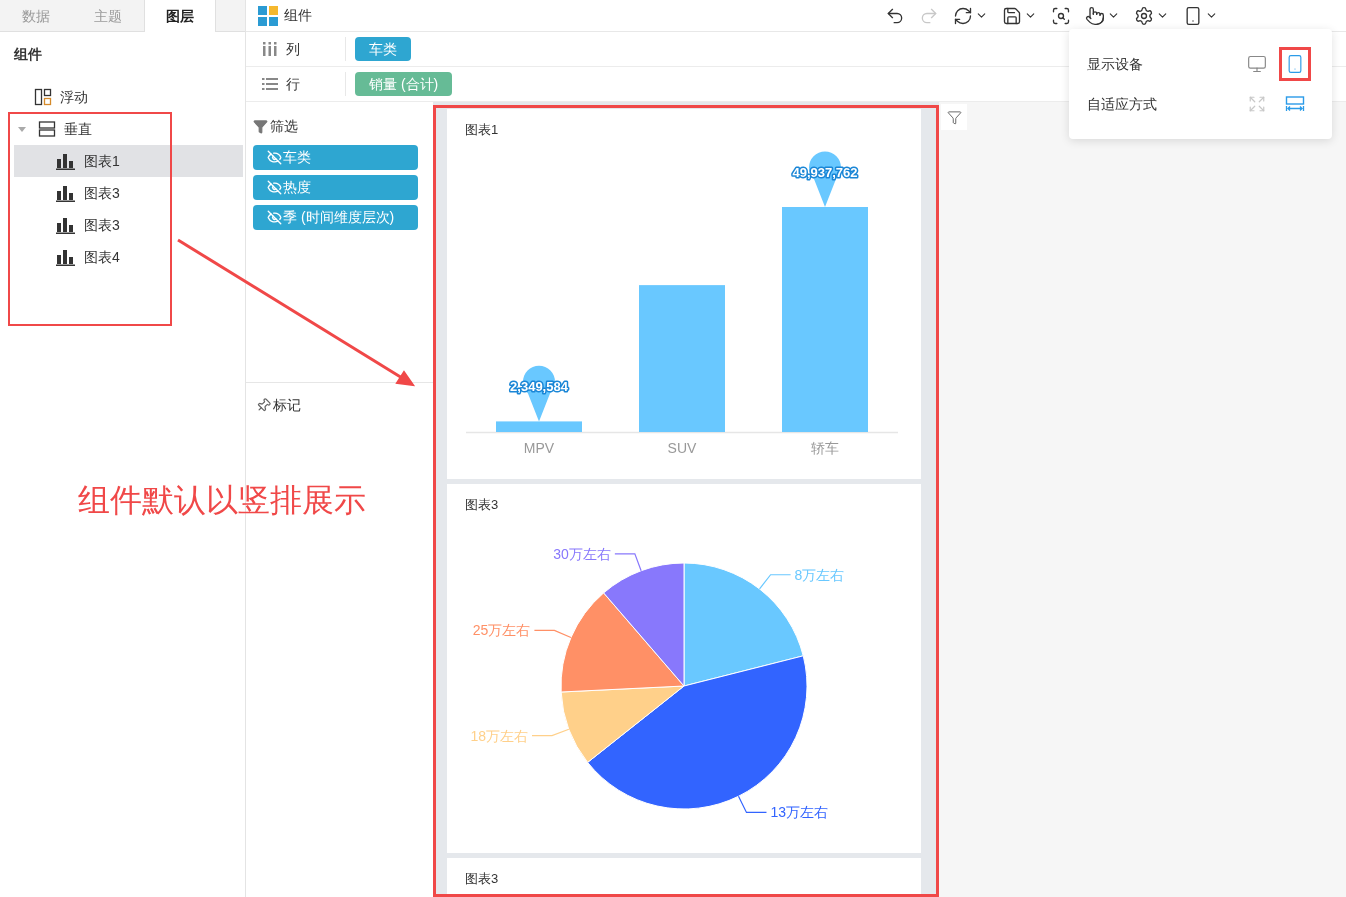 The image size is (1346, 897). What do you see at coordinates (499, 735) in the screenshot?
I see `slice-label: 18万左右` at bounding box center [499, 735].